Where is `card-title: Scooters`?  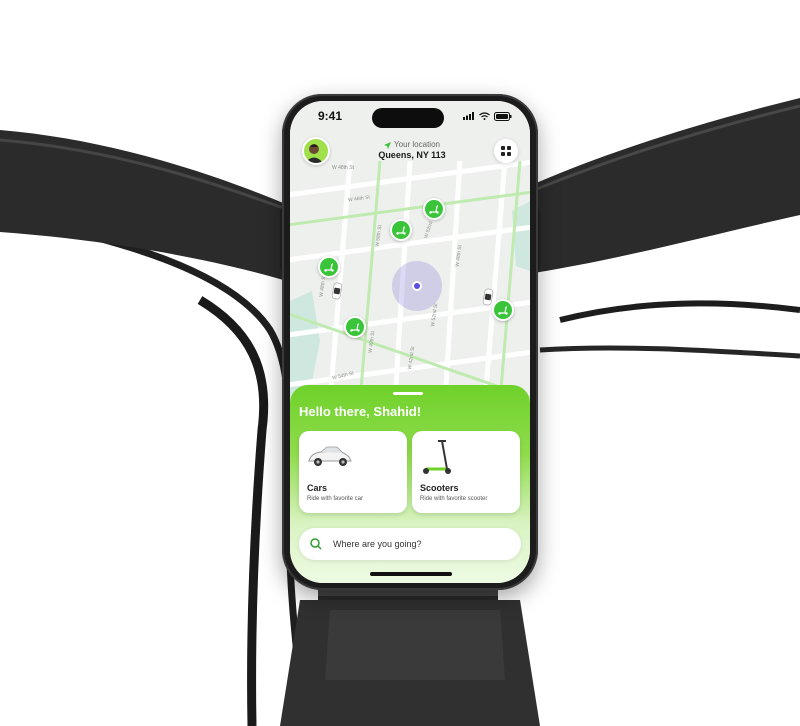 card-title: Scooters is located at coordinates (439, 488).